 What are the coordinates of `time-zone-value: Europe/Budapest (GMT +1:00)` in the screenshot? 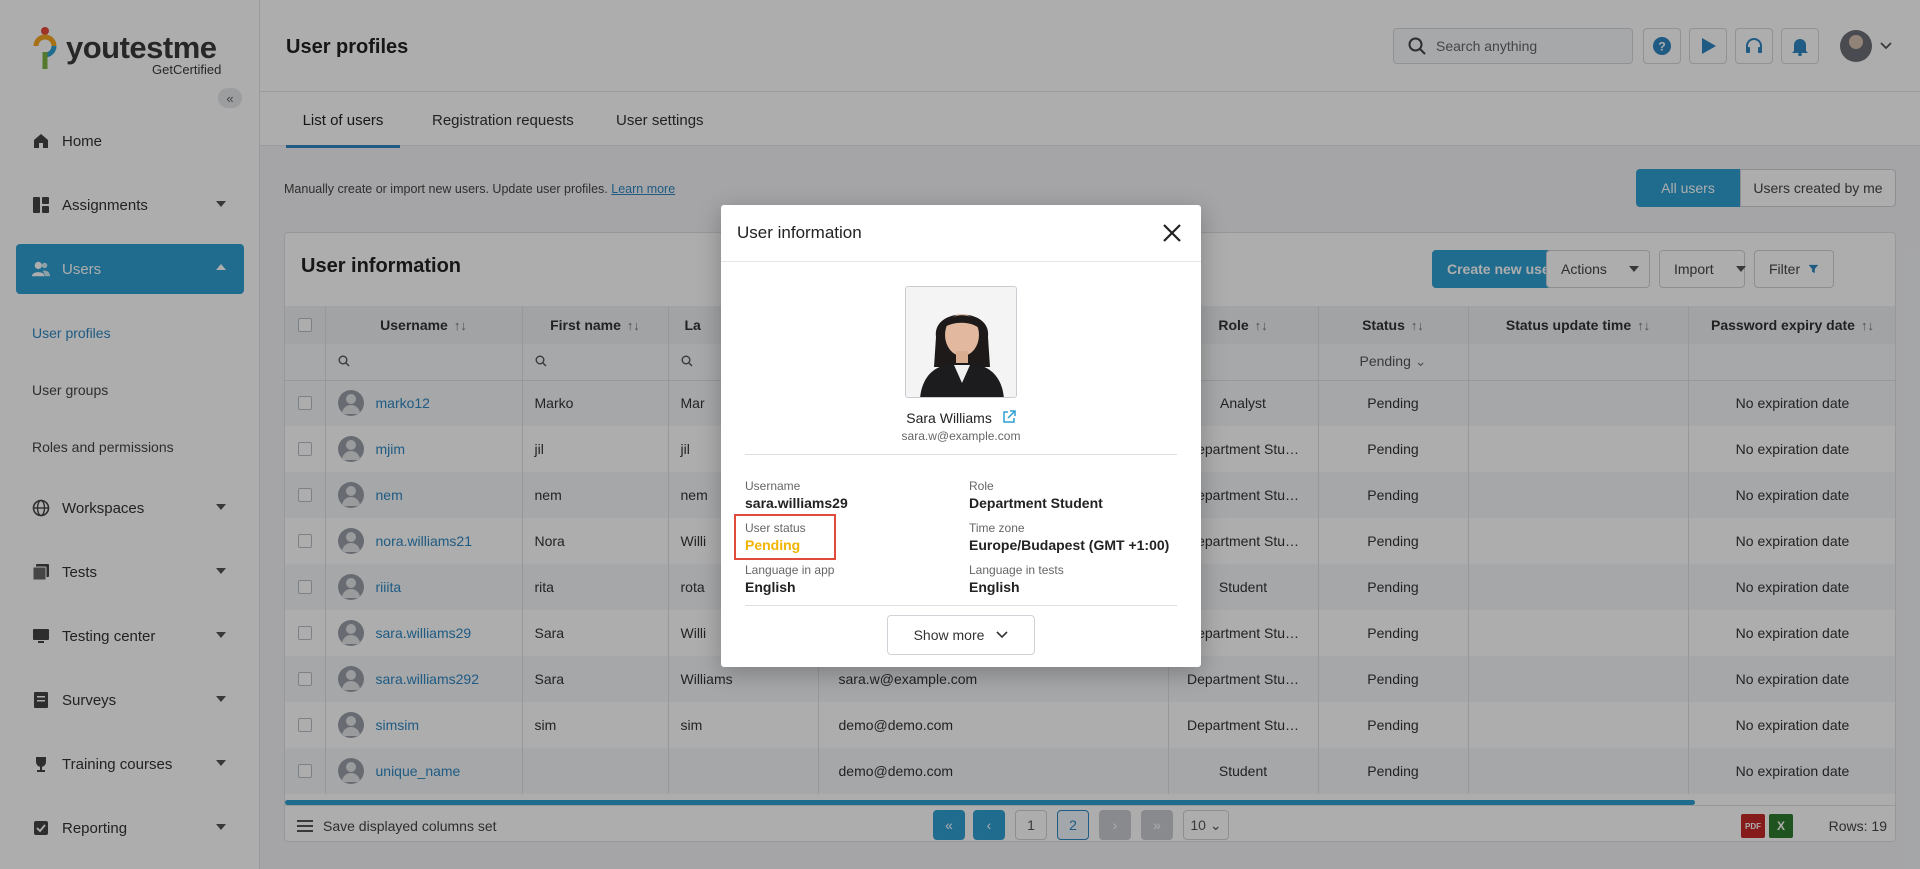 It's located at (1069, 545).